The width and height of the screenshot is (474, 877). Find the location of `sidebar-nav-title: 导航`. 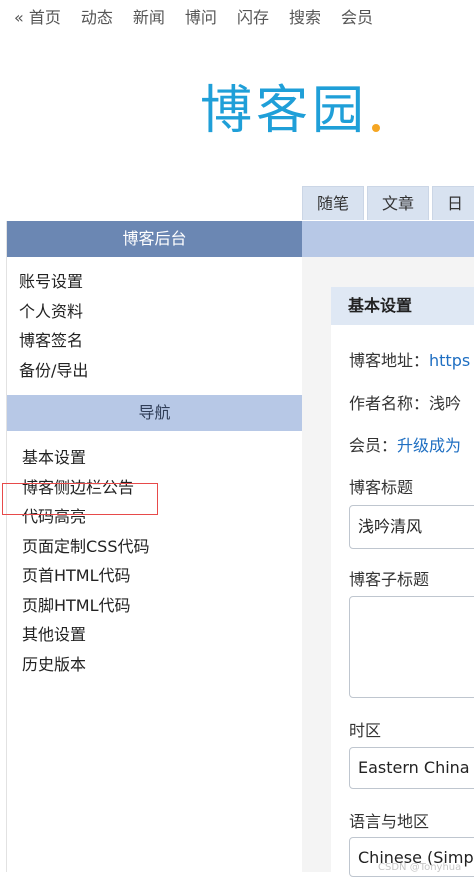

sidebar-nav-title: 导航 is located at coordinates (154, 413).